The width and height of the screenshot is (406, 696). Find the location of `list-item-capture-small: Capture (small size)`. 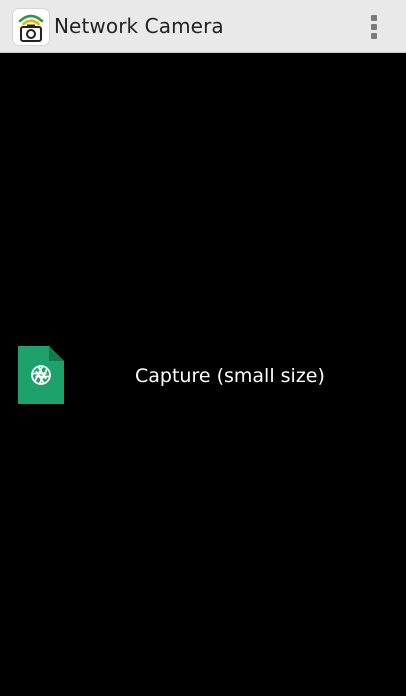

list-item-capture-small: Capture (small size) is located at coordinates (203, 371).